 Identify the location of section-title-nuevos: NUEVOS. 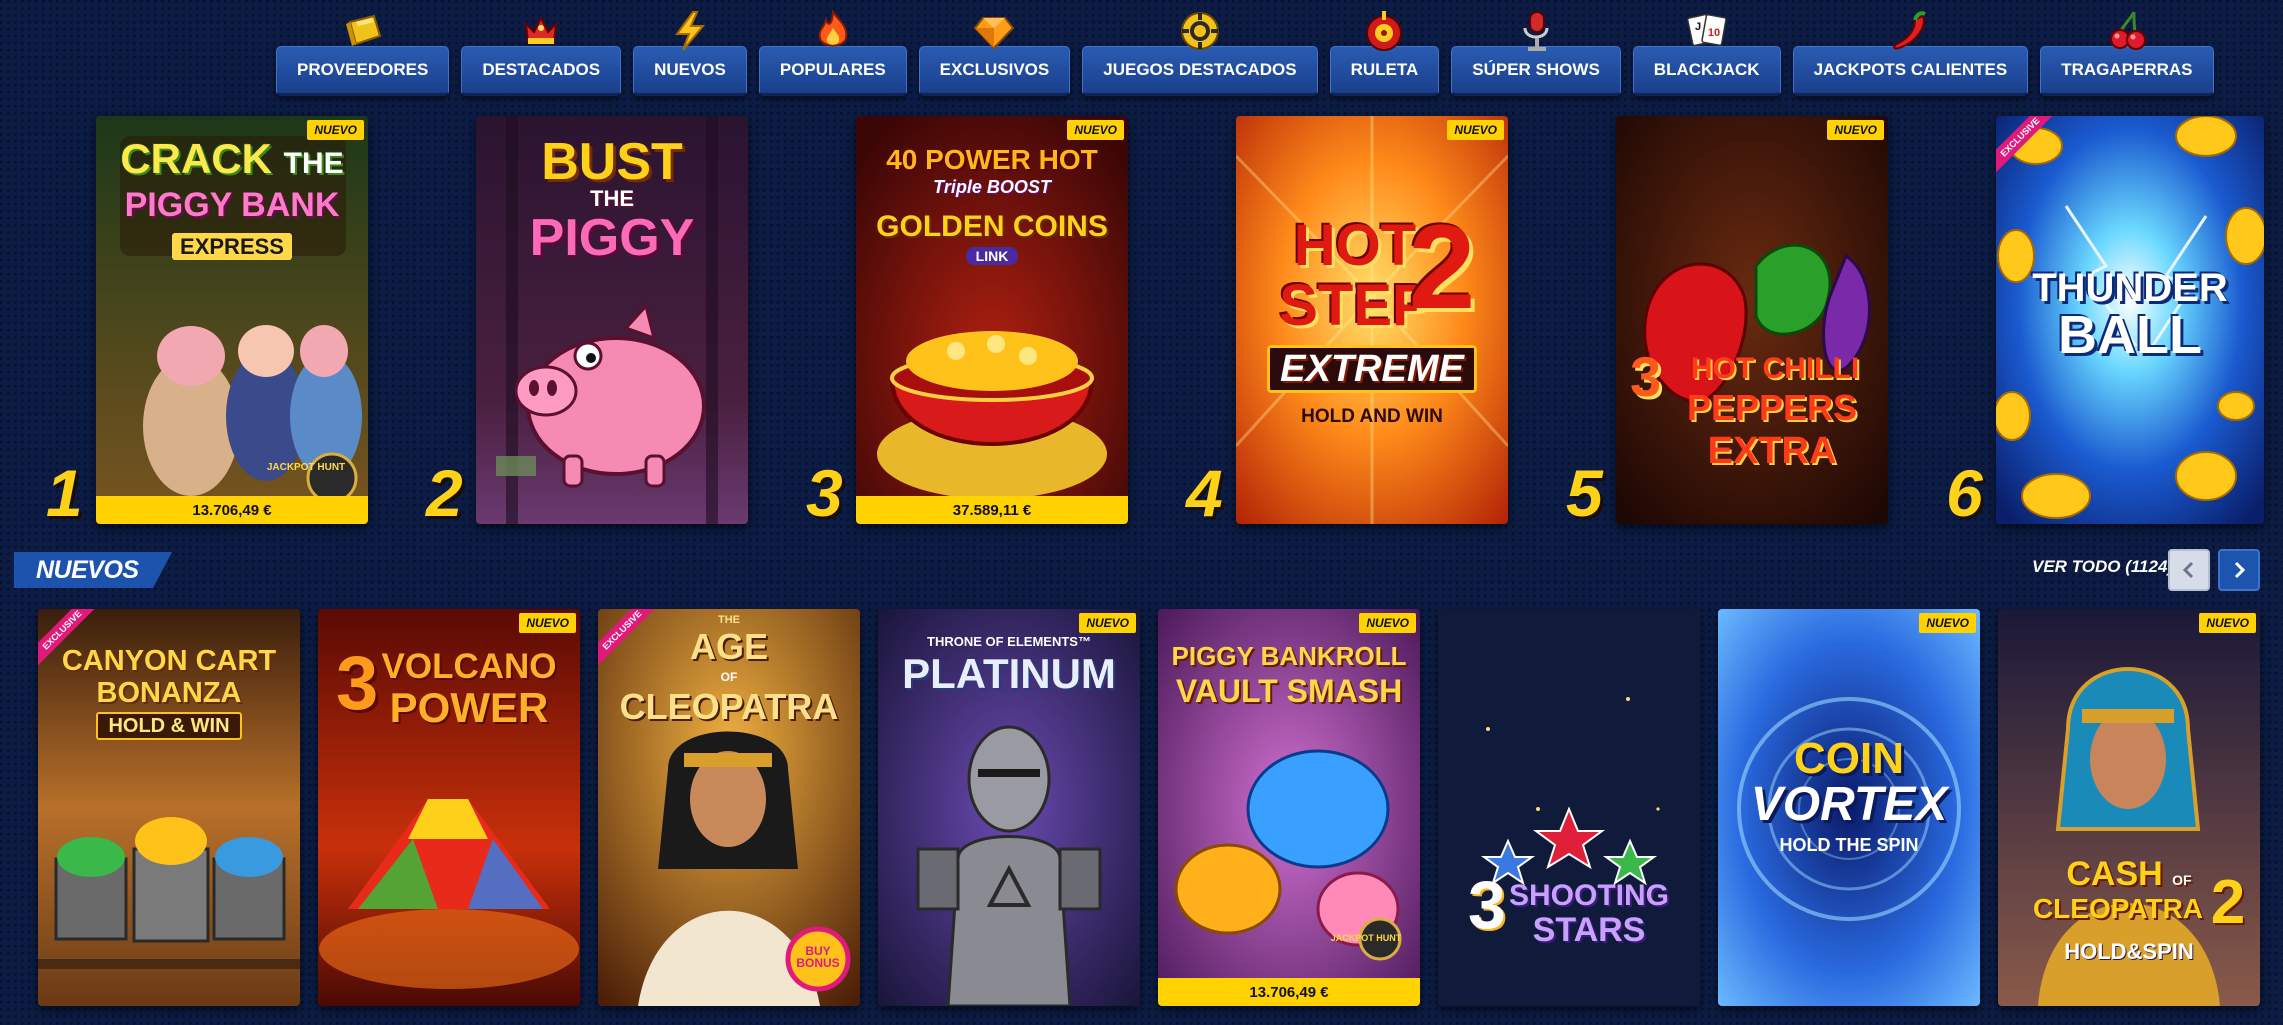
(93, 570).